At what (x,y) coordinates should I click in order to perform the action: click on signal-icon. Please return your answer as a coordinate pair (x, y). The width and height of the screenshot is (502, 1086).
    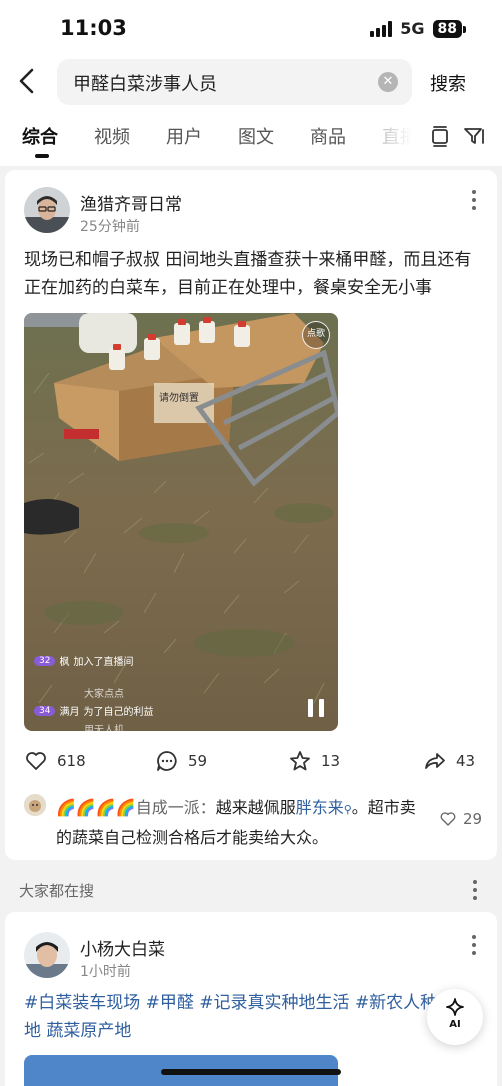
    Looking at the image, I should click on (381, 28).